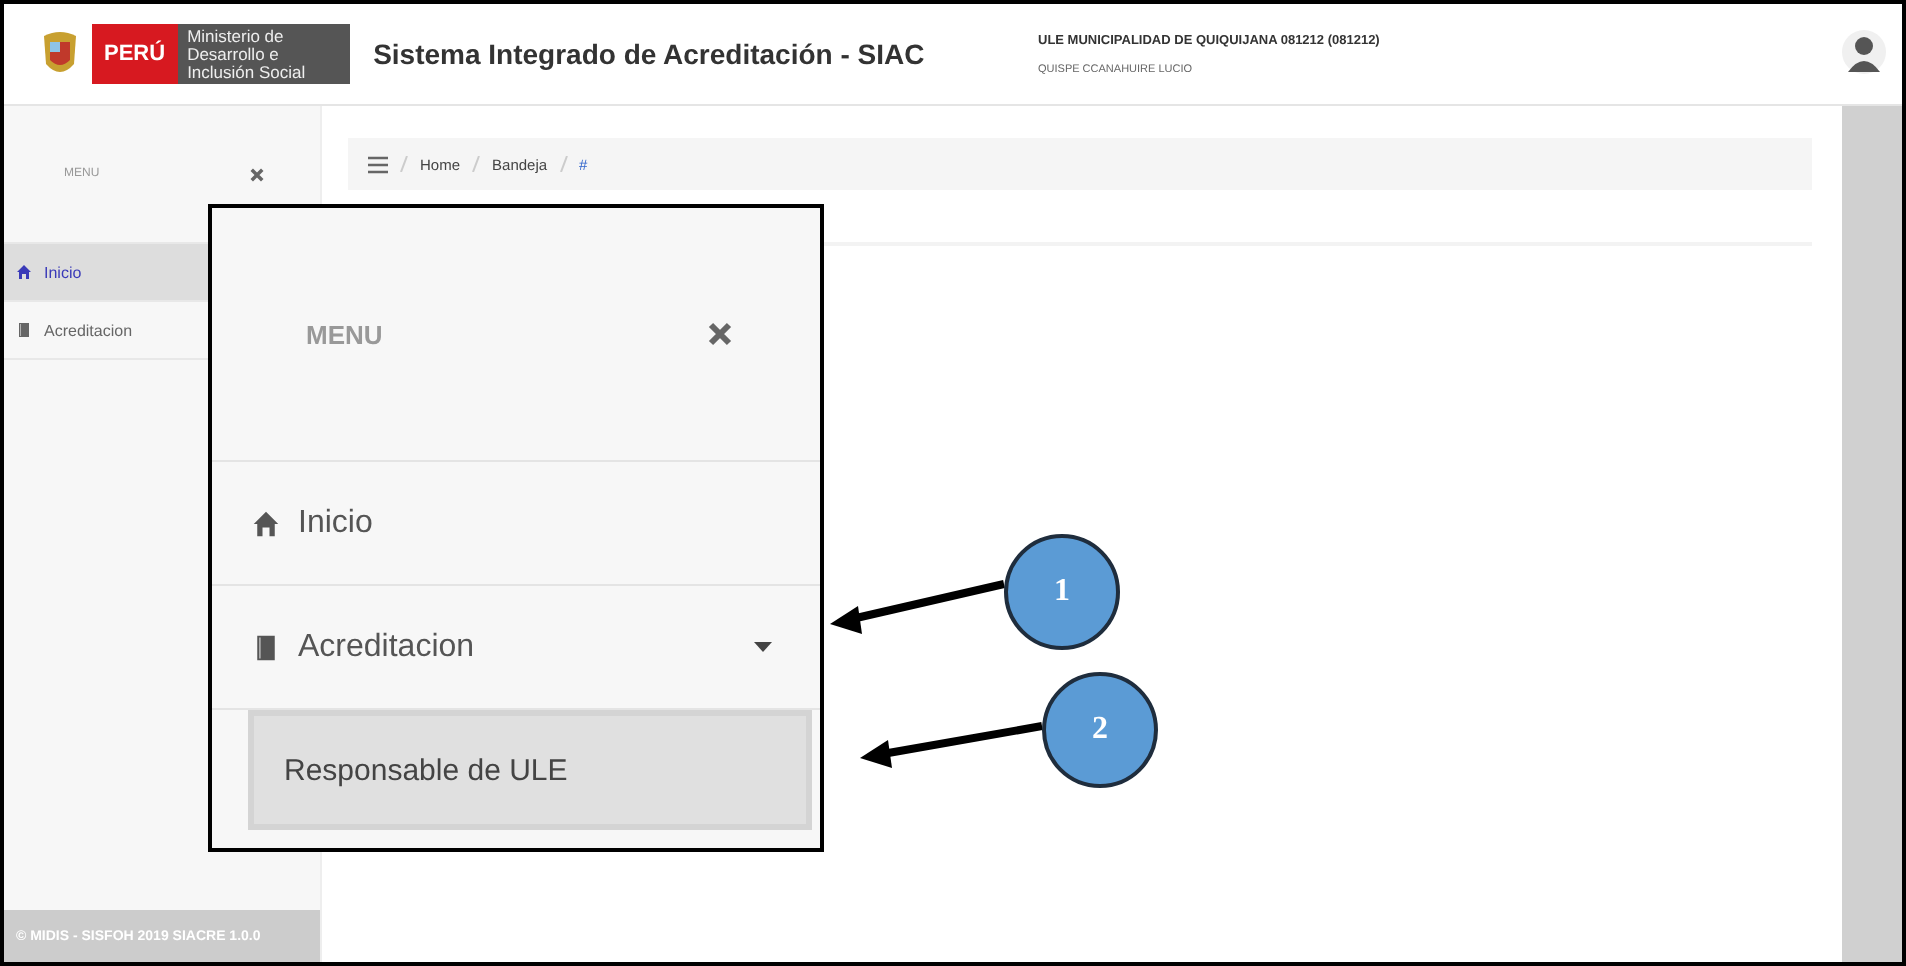 Image resolution: width=1906 pixels, height=966 pixels. What do you see at coordinates (74, 330) in the screenshot?
I see `sidebar-item: Acreditacion` at bounding box center [74, 330].